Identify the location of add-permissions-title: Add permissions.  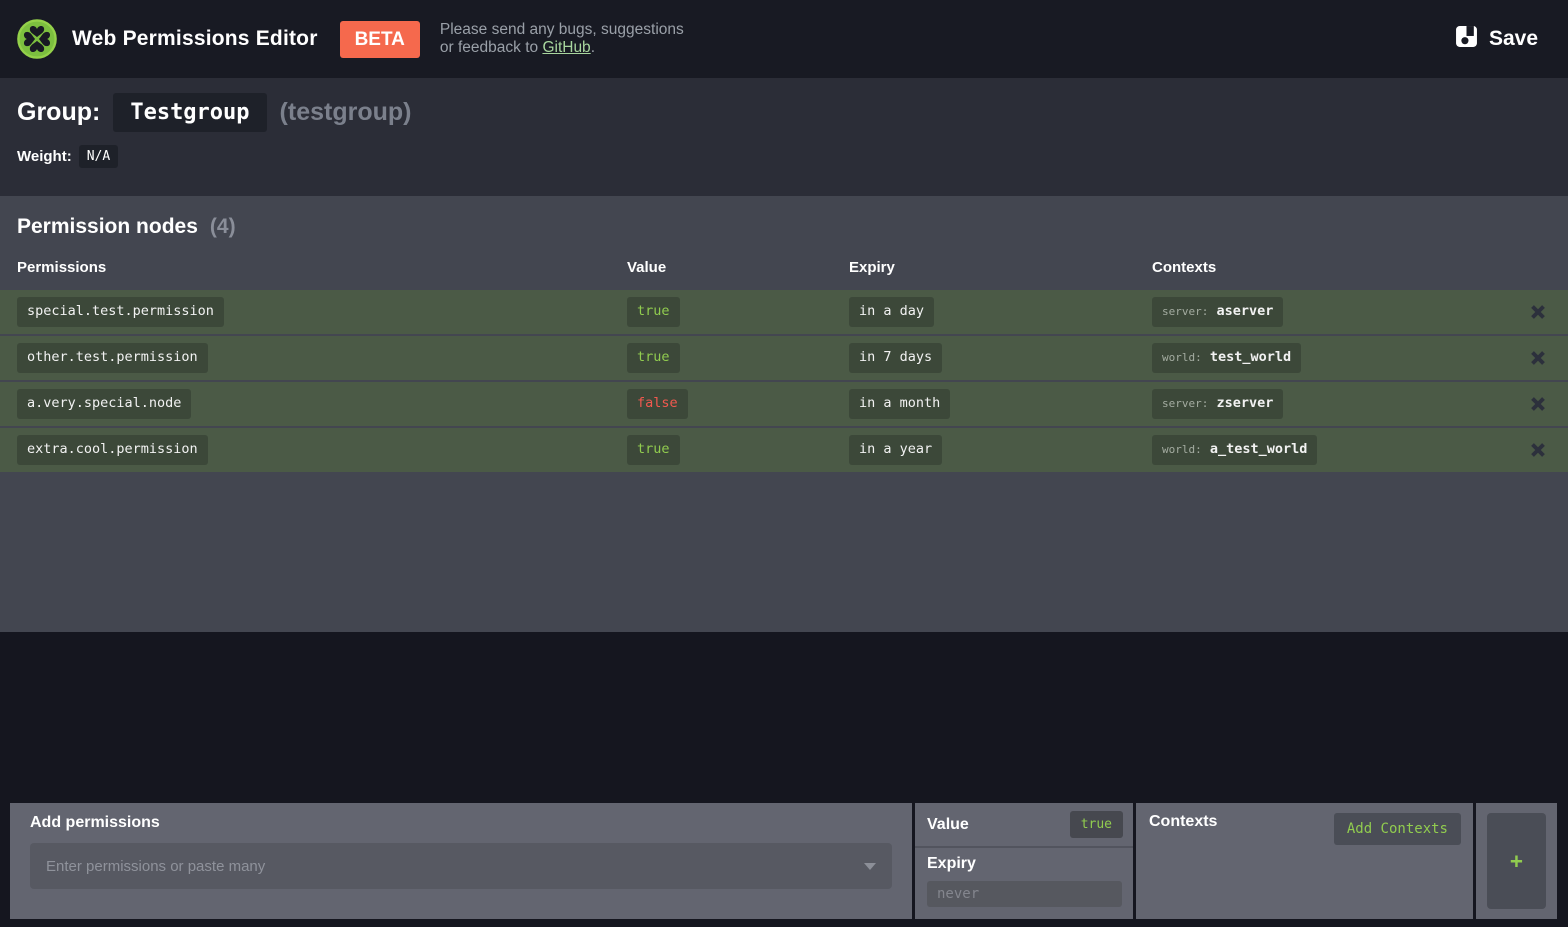
(95, 822).